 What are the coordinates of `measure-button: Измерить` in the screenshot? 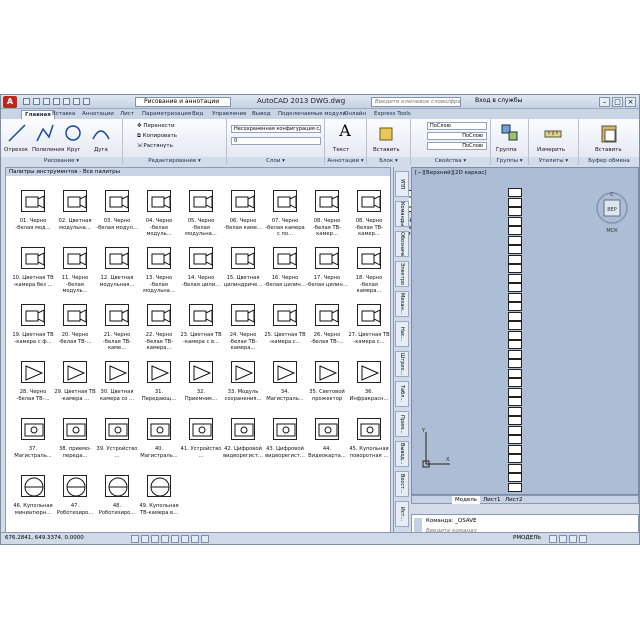 It's located at (551, 150).